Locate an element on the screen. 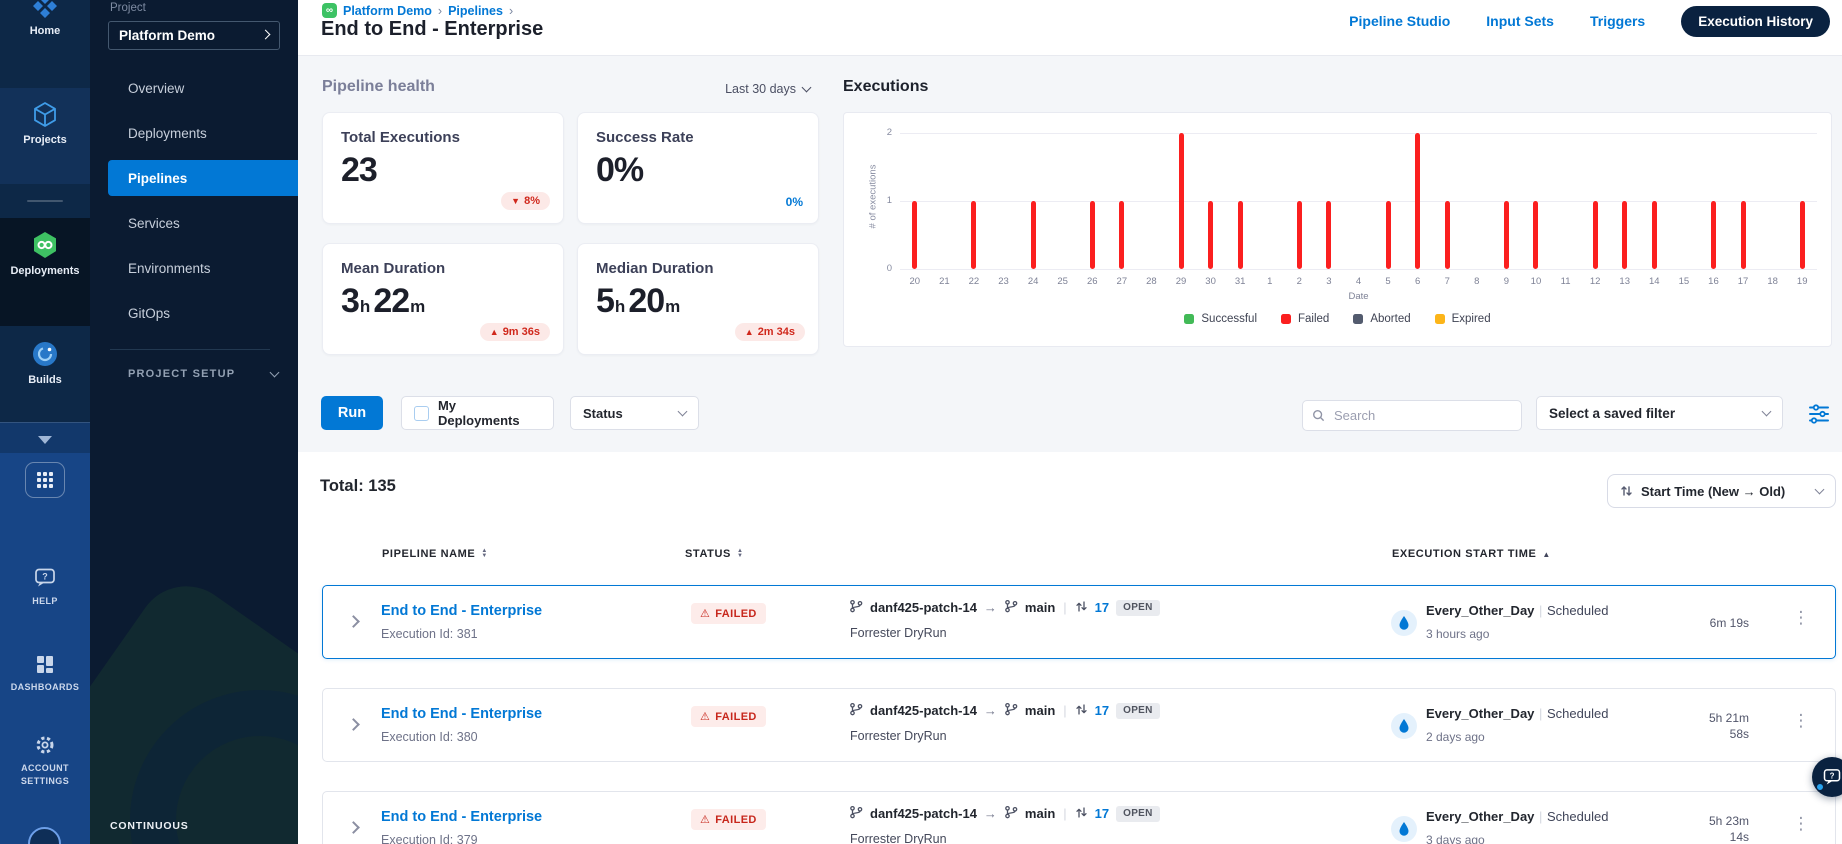  time-range-selector: Last 30 days is located at coordinates (731, 89).